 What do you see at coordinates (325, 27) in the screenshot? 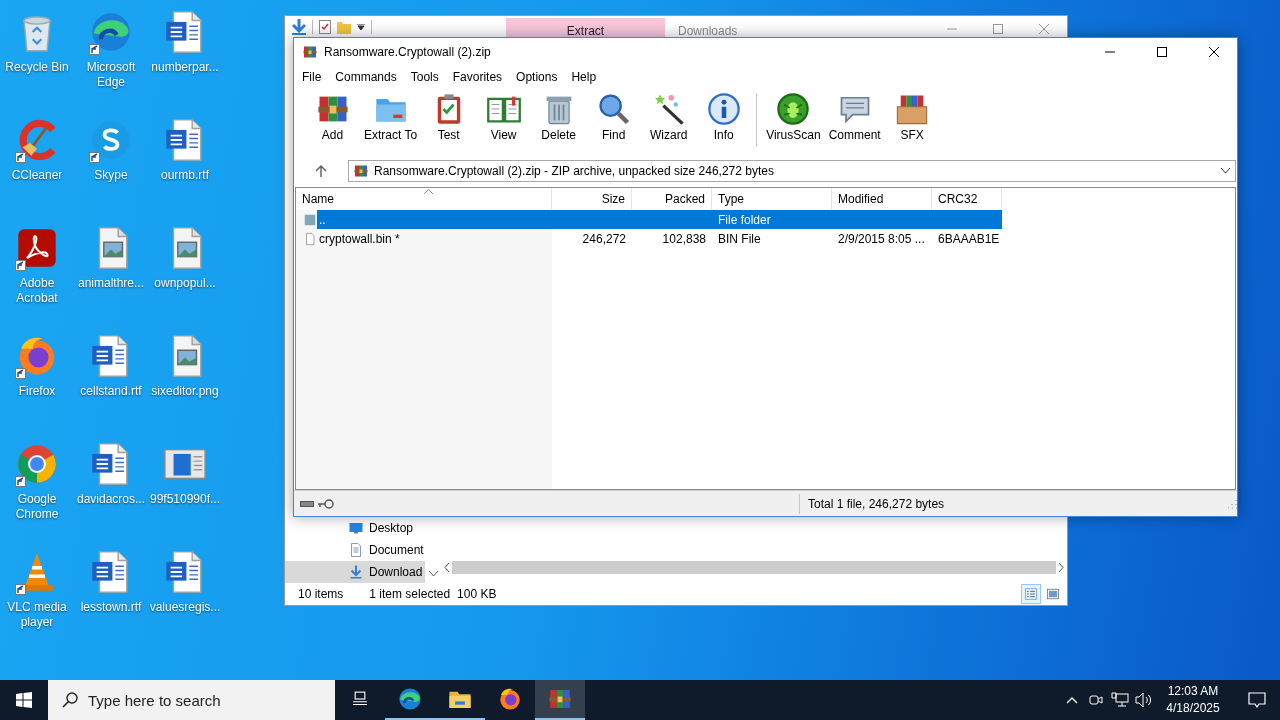
I see `checklist-icon` at bounding box center [325, 27].